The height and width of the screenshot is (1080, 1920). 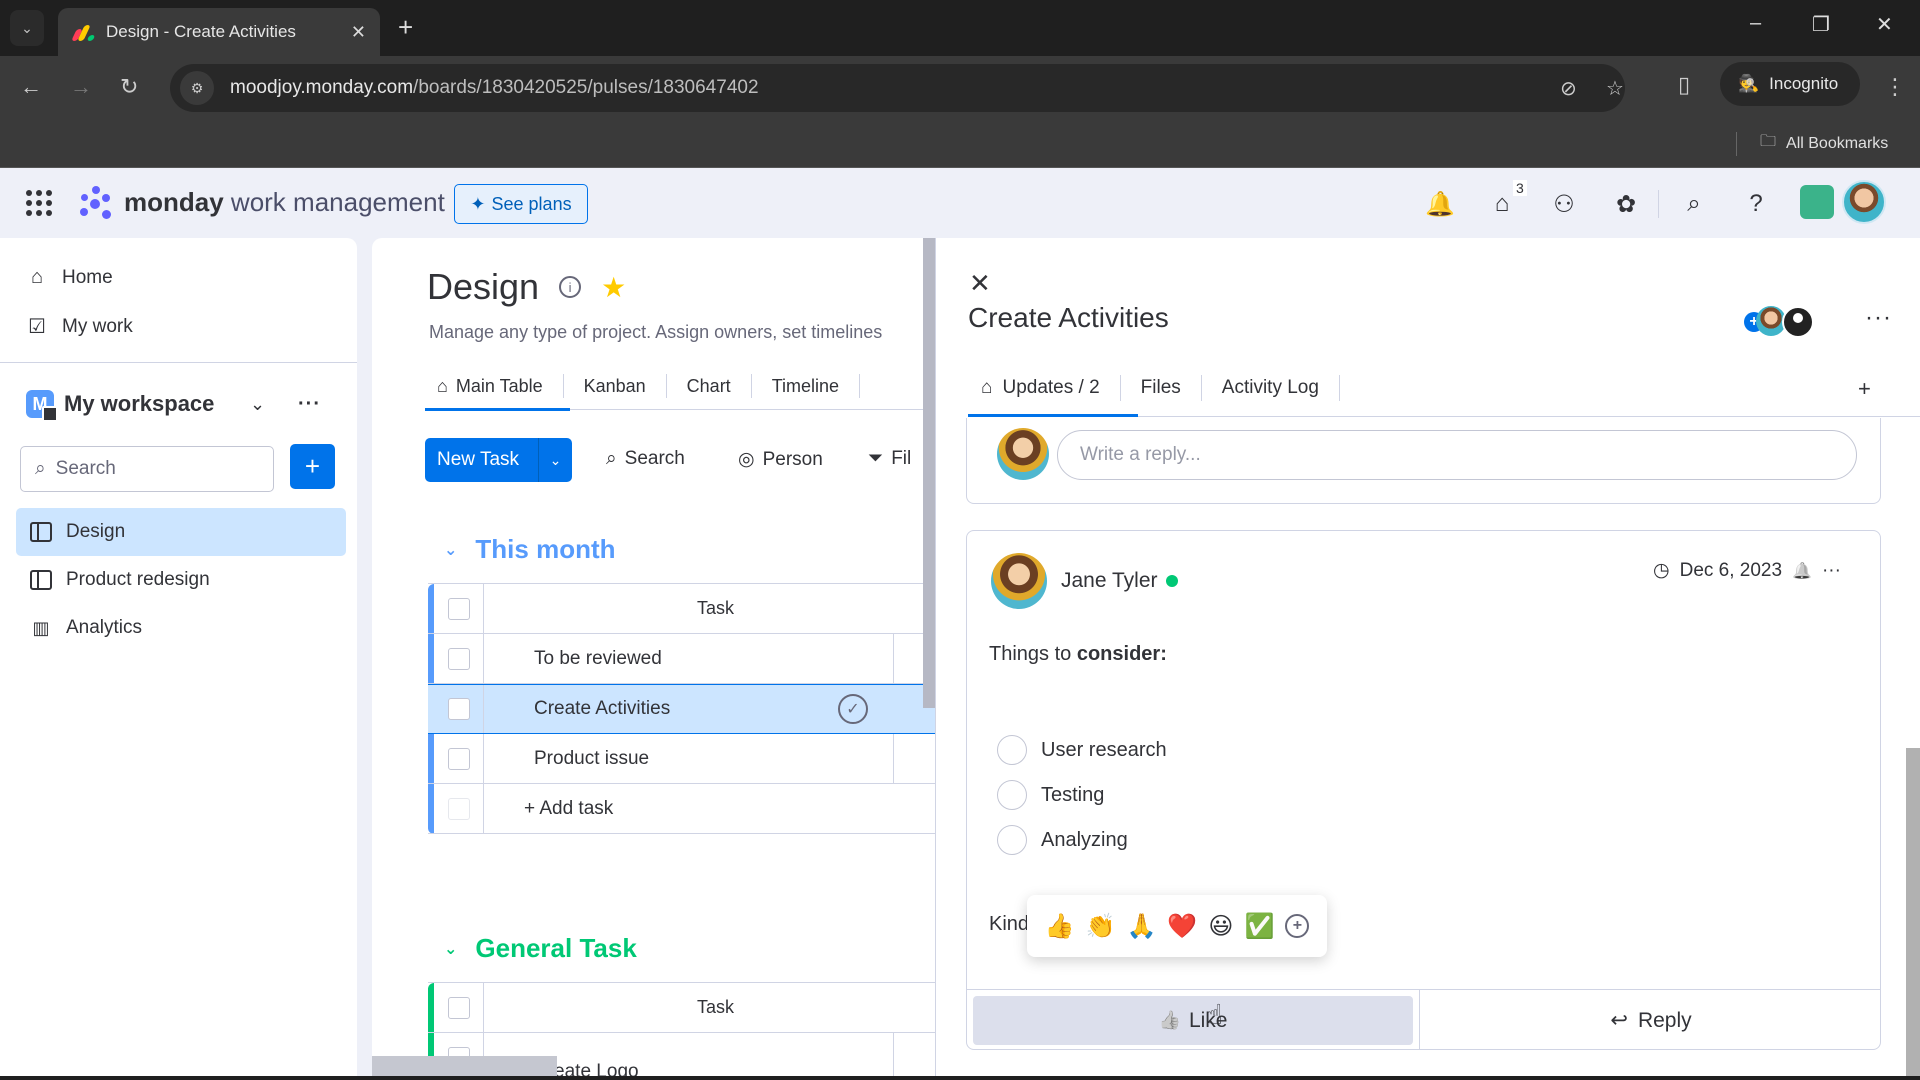 What do you see at coordinates (613, 287) in the screenshot?
I see `favorite-star-icon: ★` at bounding box center [613, 287].